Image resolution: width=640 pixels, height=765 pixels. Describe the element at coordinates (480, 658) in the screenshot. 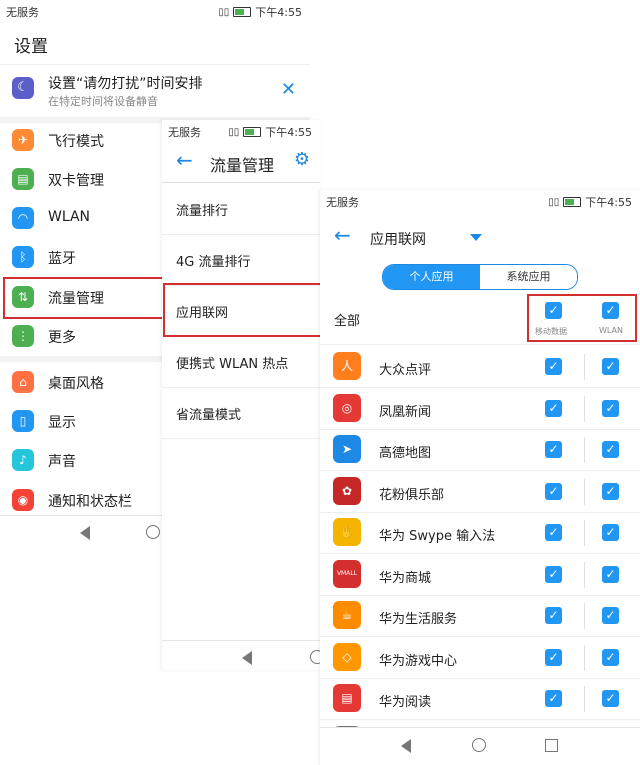

I see `app-row: ◇ 华为游戏中心 ✓ ✓` at that location.